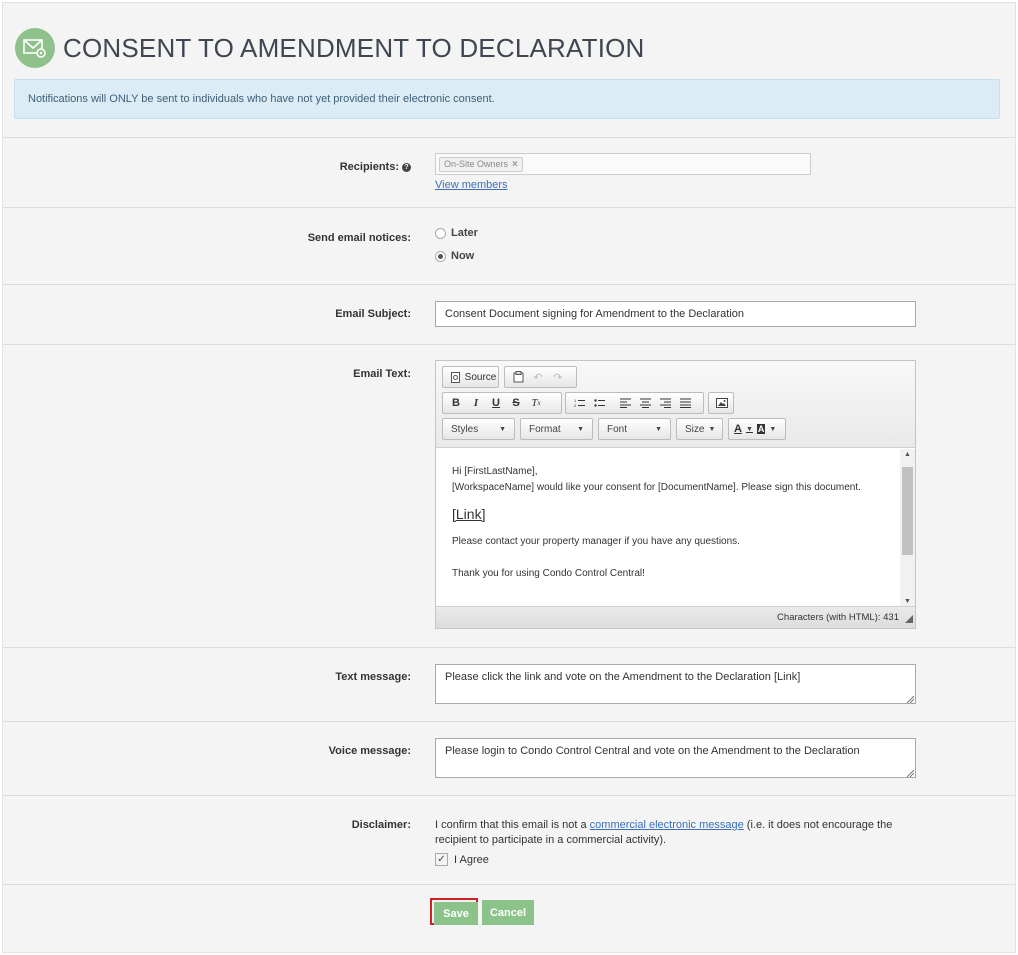 This screenshot has height=955, width=1018. What do you see at coordinates (508, 912) in the screenshot?
I see `cancel-button: Cancel` at bounding box center [508, 912].